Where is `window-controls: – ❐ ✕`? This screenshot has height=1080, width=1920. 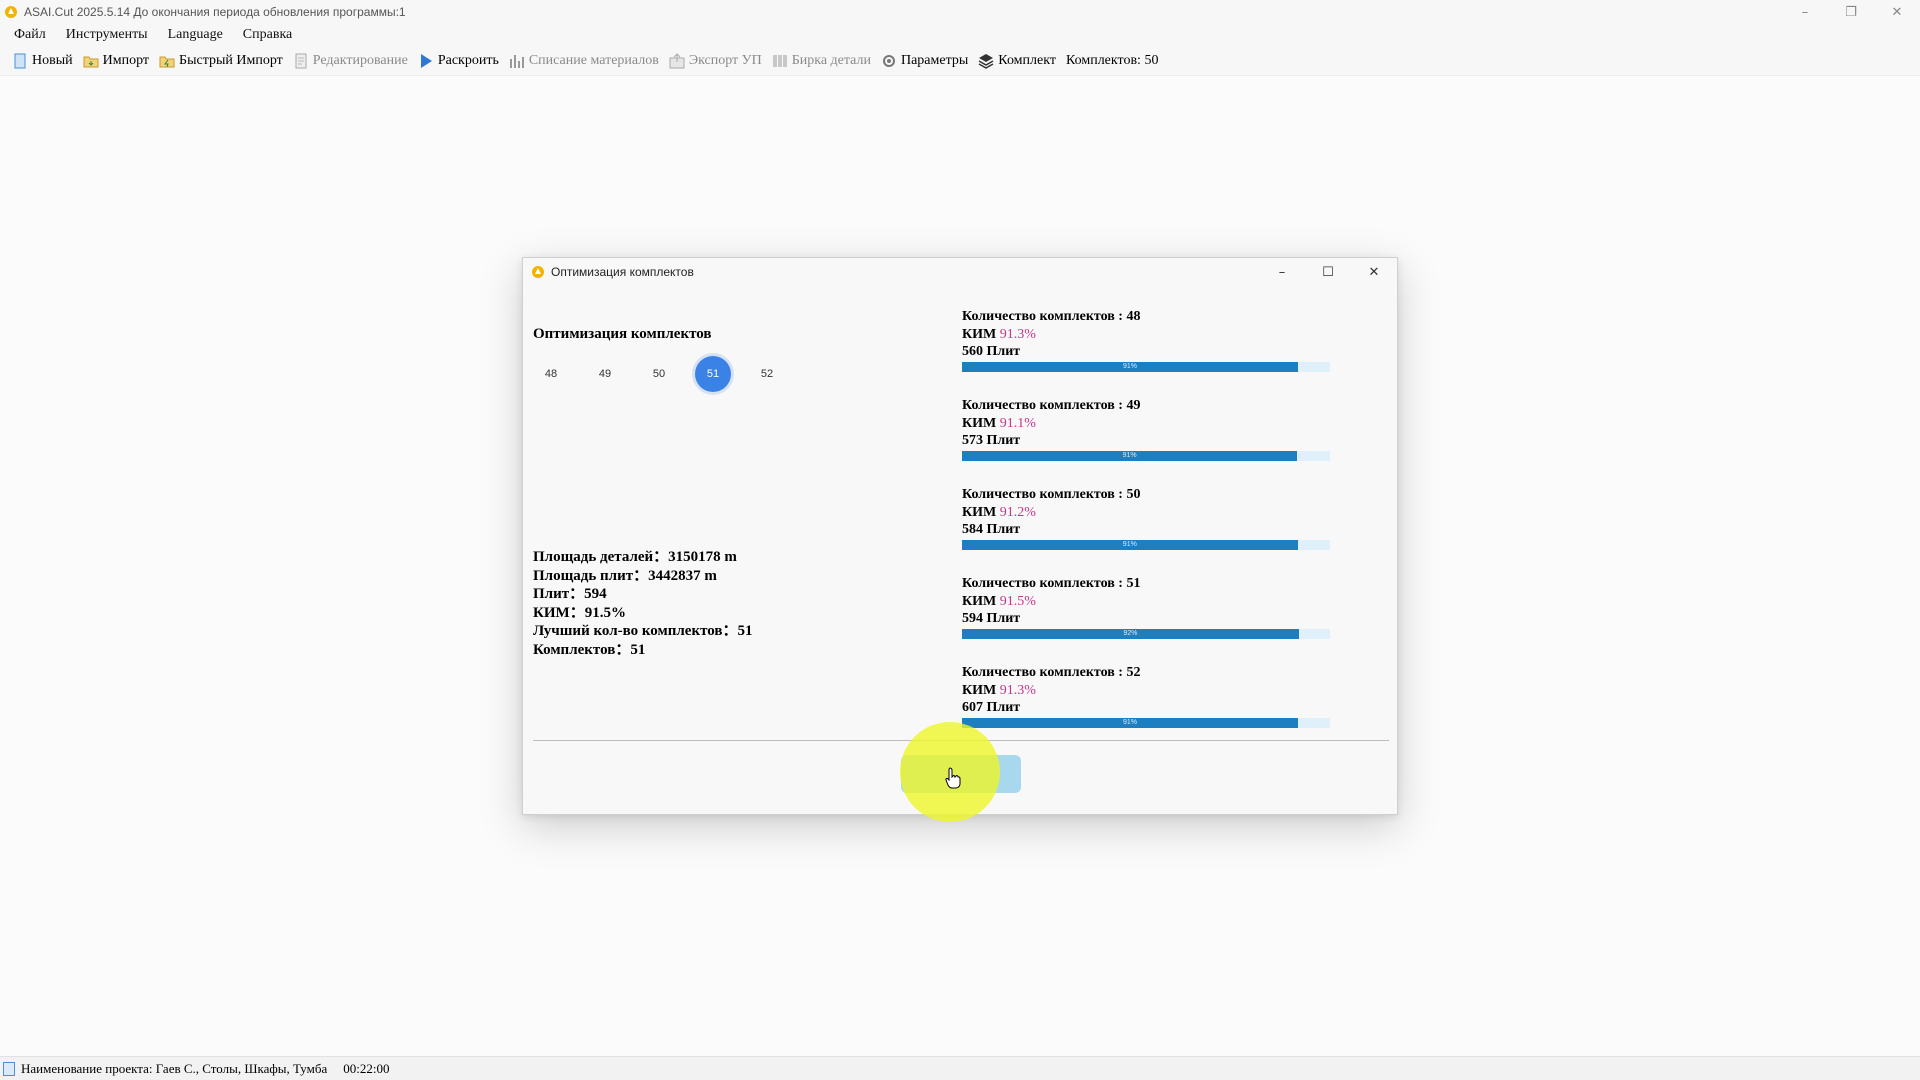 window-controls: – ❐ ✕ is located at coordinates (1851, 12).